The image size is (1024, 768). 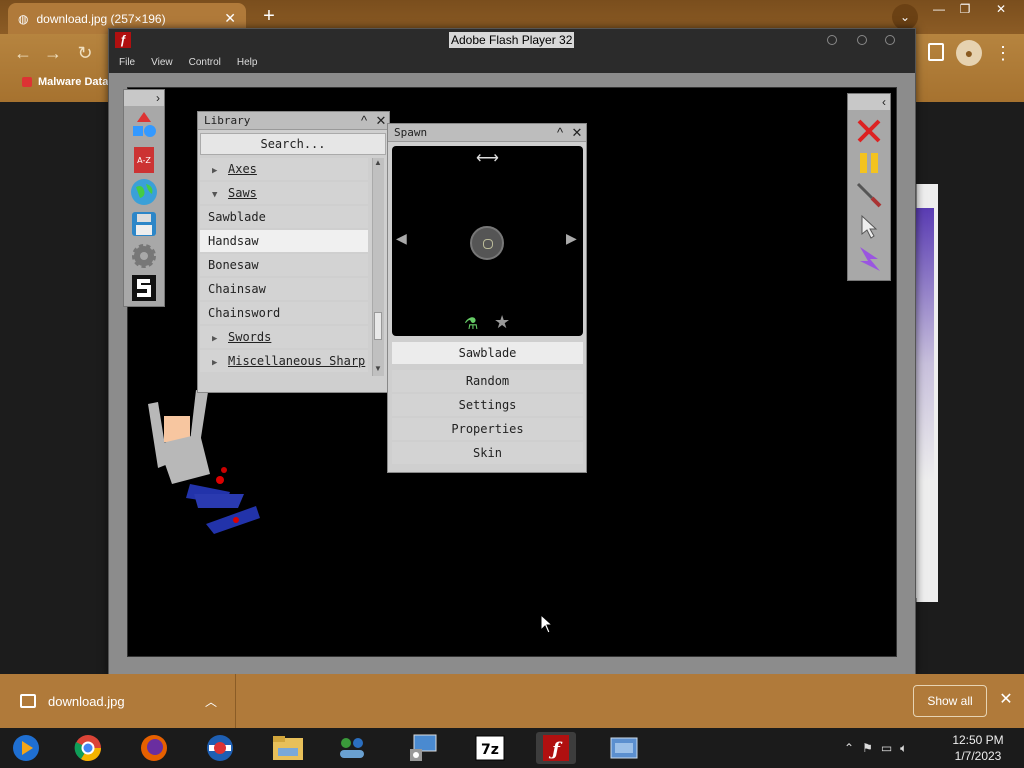 What do you see at coordinates (867, 748) in the screenshot?
I see `flag-icon: ⚑` at bounding box center [867, 748].